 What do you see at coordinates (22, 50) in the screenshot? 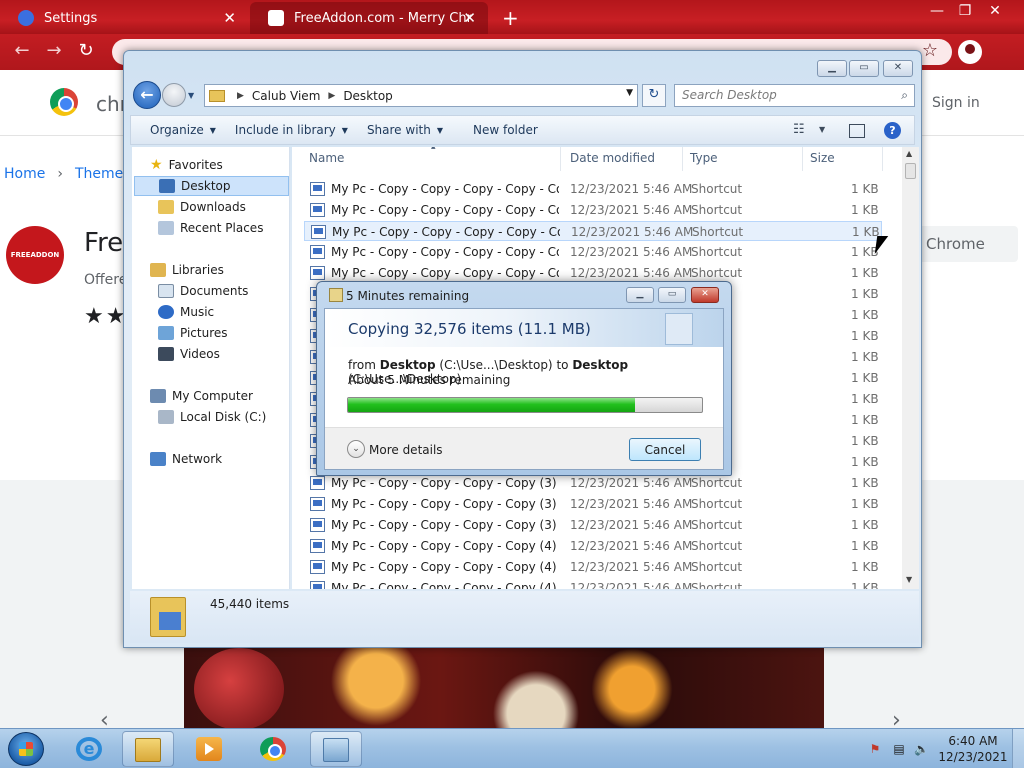
I see `back-icon: ←` at bounding box center [22, 50].